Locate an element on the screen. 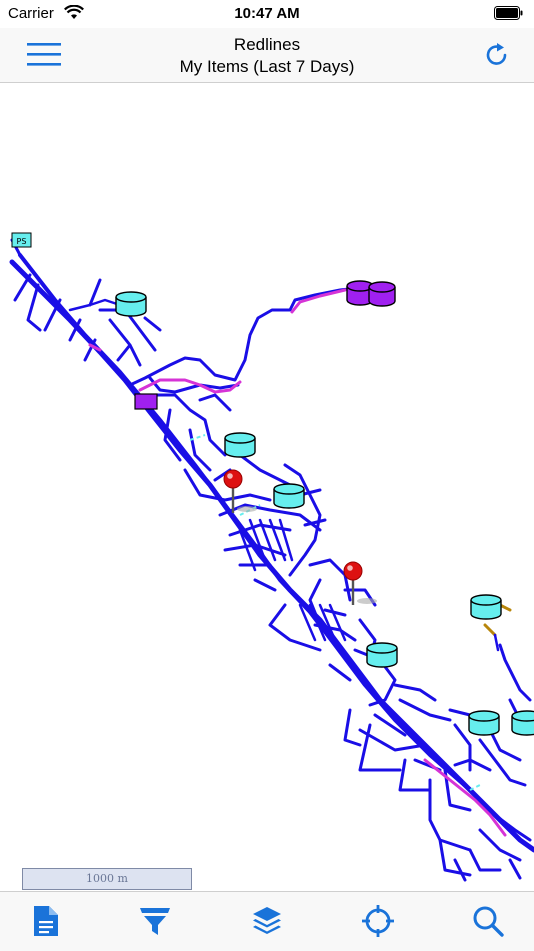 This screenshot has height=951, width=534. pump-station-label: PS is located at coordinates (22, 241).